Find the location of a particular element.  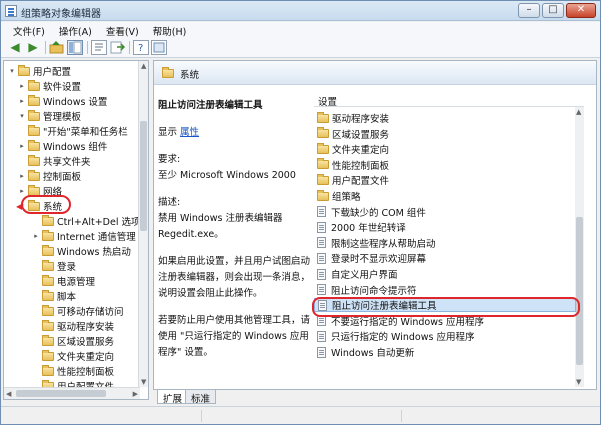

tree-item: 可移动存储访问 is located at coordinates (78, 311).